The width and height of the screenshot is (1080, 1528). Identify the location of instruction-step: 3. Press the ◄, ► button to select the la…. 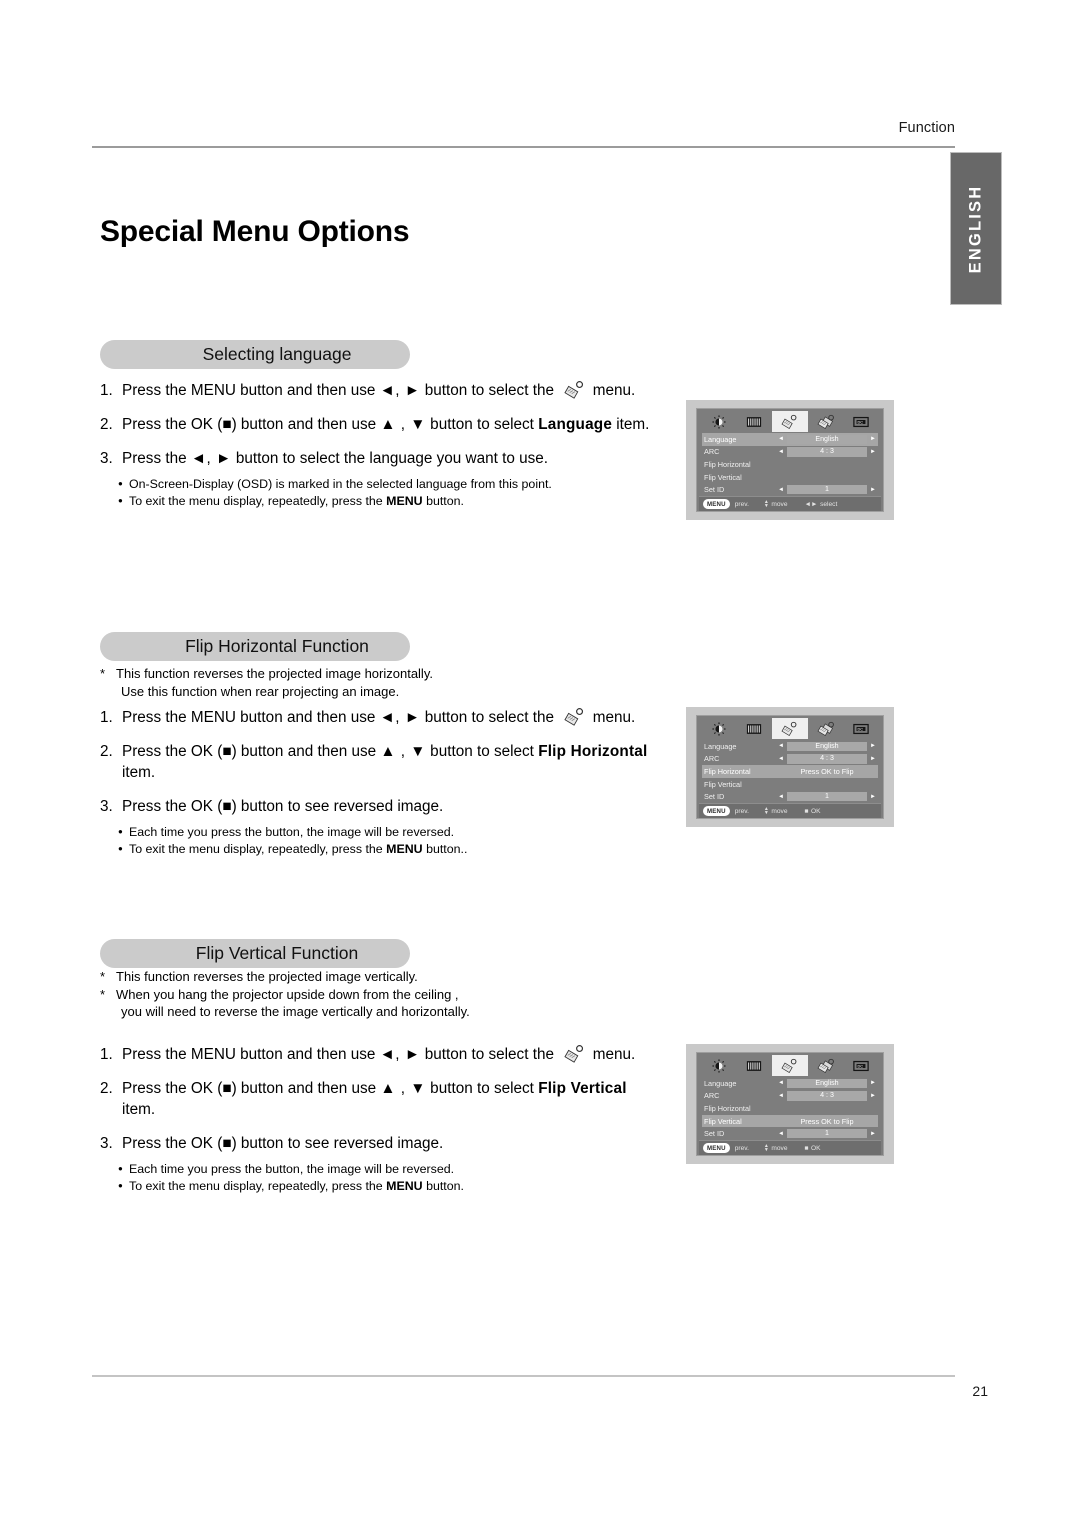
(374, 458).